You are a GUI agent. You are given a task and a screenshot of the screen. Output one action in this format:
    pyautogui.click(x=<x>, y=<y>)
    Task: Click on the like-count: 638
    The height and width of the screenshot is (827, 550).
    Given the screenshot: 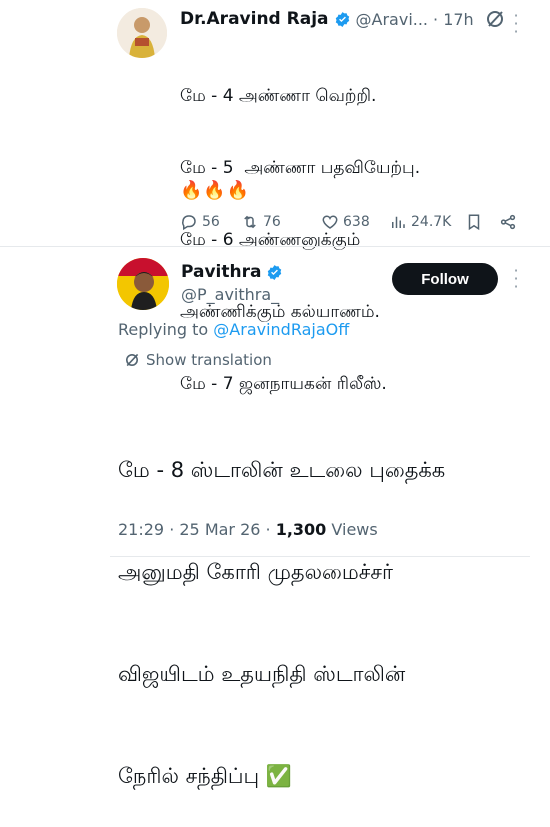 What is the action you would take?
    pyautogui.click(x=356, y=222)
    